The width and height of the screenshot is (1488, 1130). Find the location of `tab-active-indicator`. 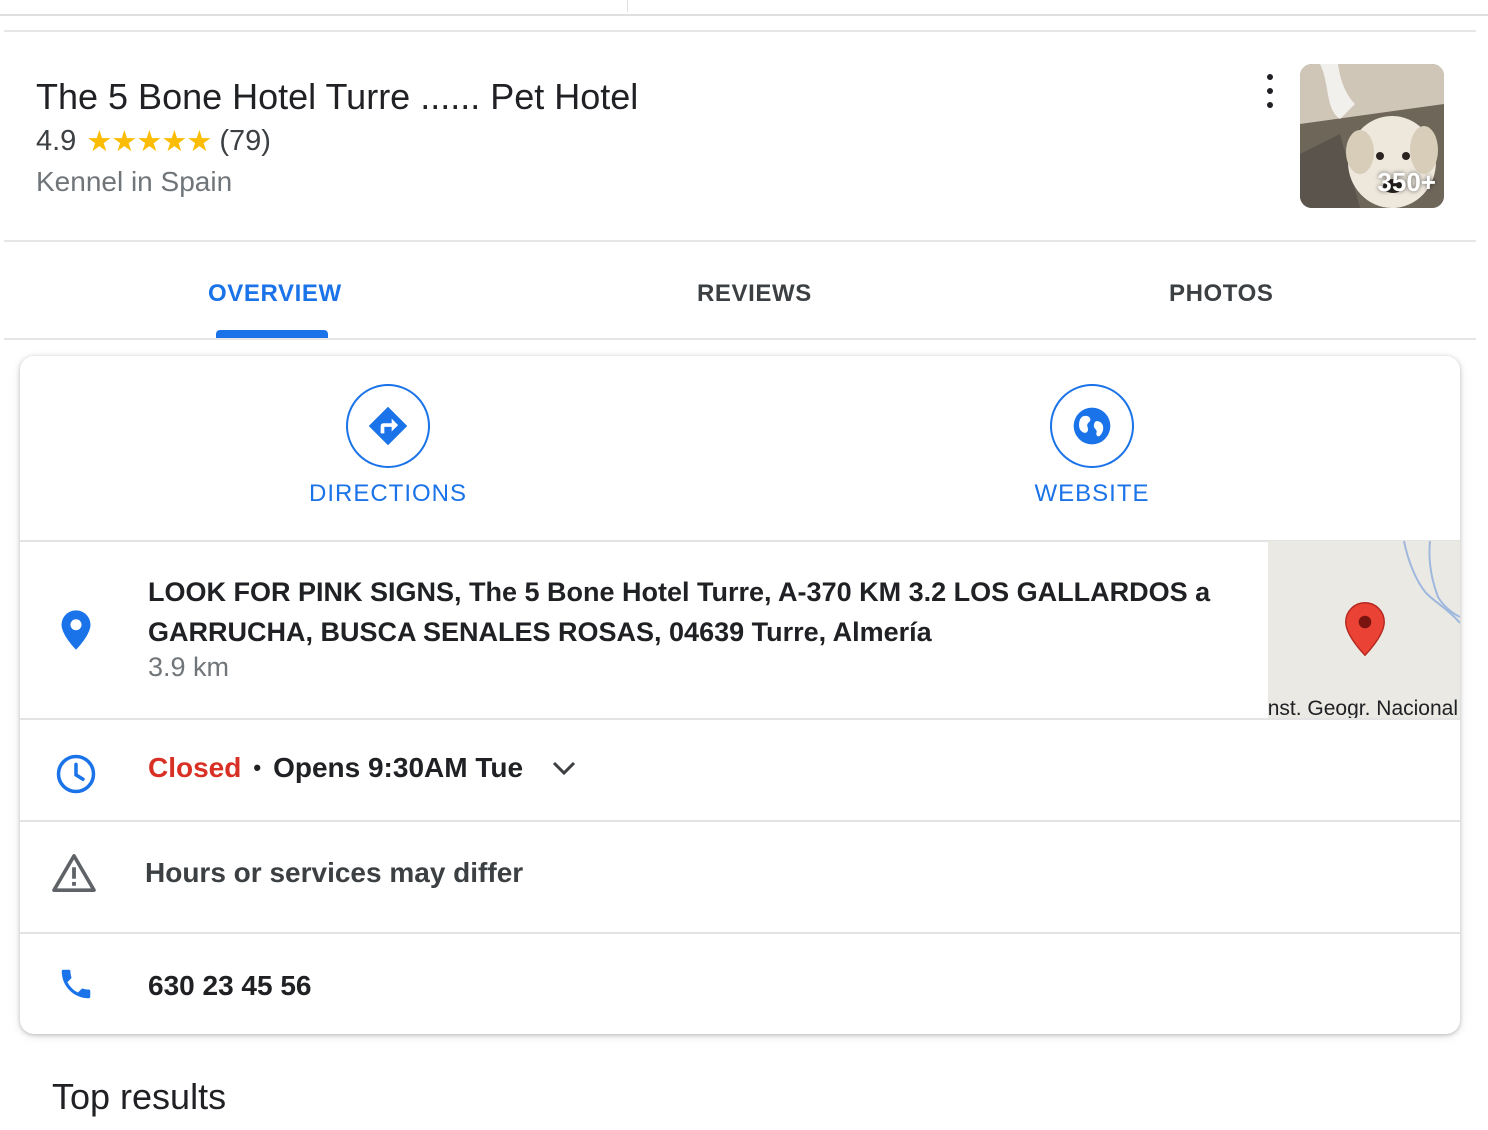

tab-active-indicator is located at coordinates (272, 334).